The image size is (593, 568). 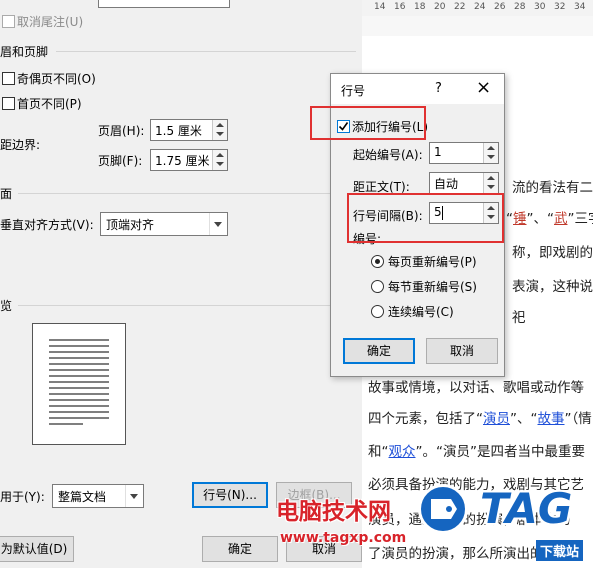 I want to click on continuous-radio, so click(x=377, y=311).